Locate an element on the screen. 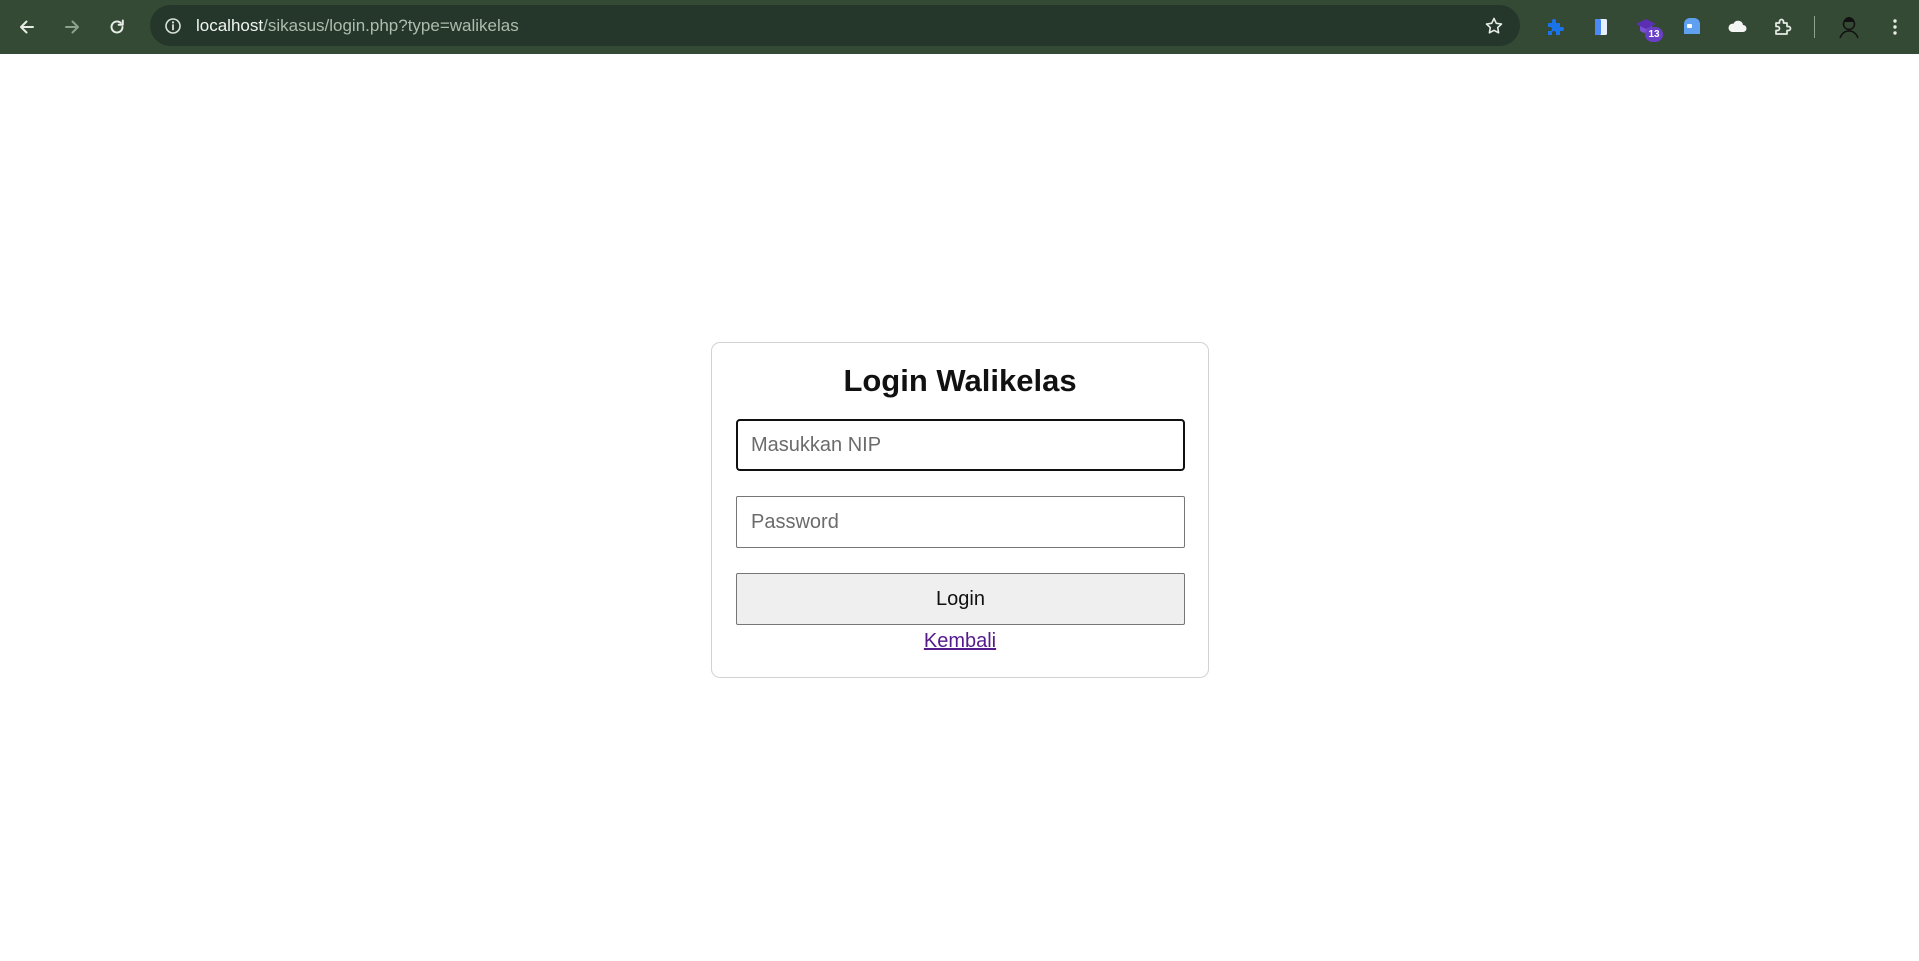 The image size is (1919, 961). bookmark-star-button is located at coordinates (1494, 26).